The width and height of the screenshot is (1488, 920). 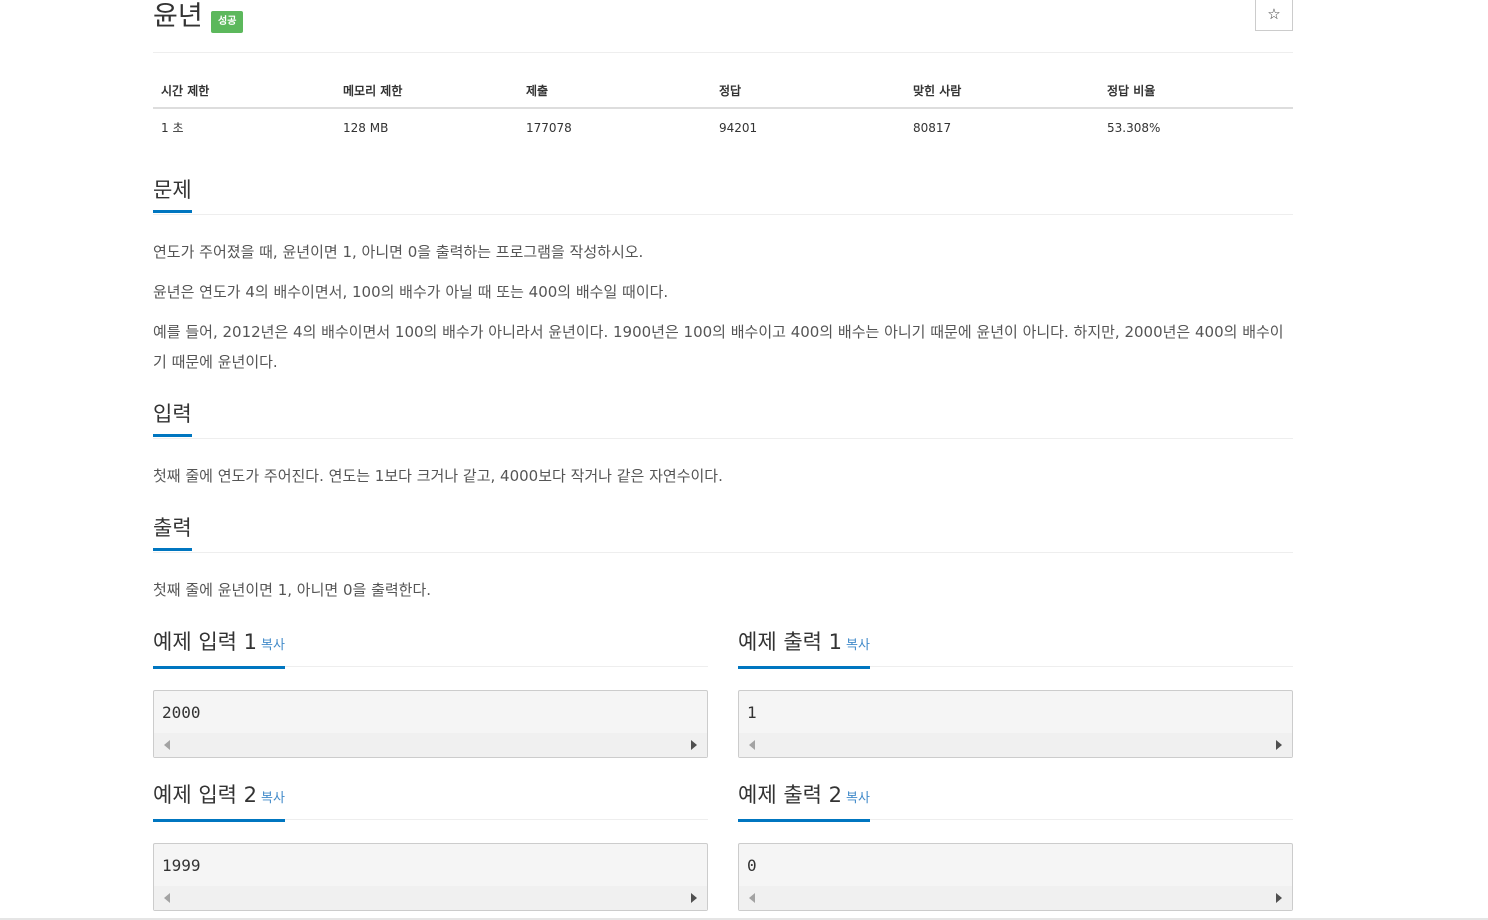 I want to click on copy-sample-input-1-button: 복사, so click(x=273, y=645).